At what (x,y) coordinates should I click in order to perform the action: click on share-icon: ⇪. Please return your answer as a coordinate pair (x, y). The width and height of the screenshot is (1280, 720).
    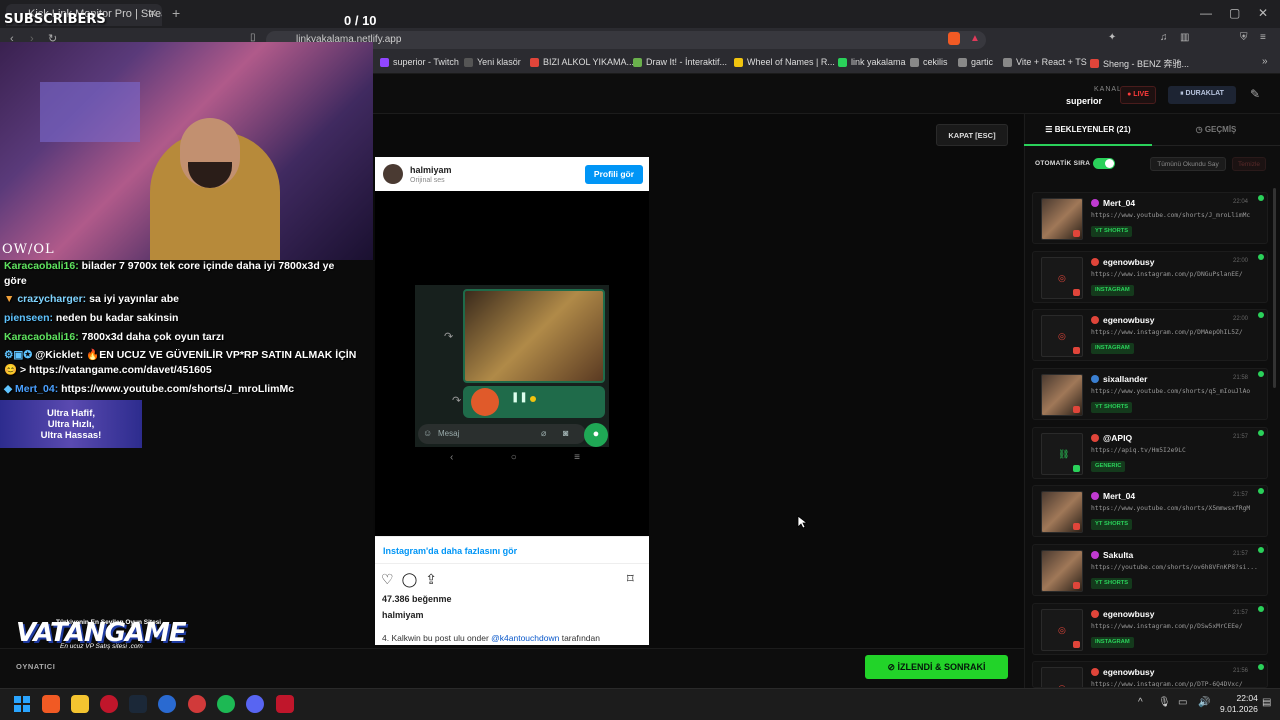
    Looking at the image, I should click on (431, 579).